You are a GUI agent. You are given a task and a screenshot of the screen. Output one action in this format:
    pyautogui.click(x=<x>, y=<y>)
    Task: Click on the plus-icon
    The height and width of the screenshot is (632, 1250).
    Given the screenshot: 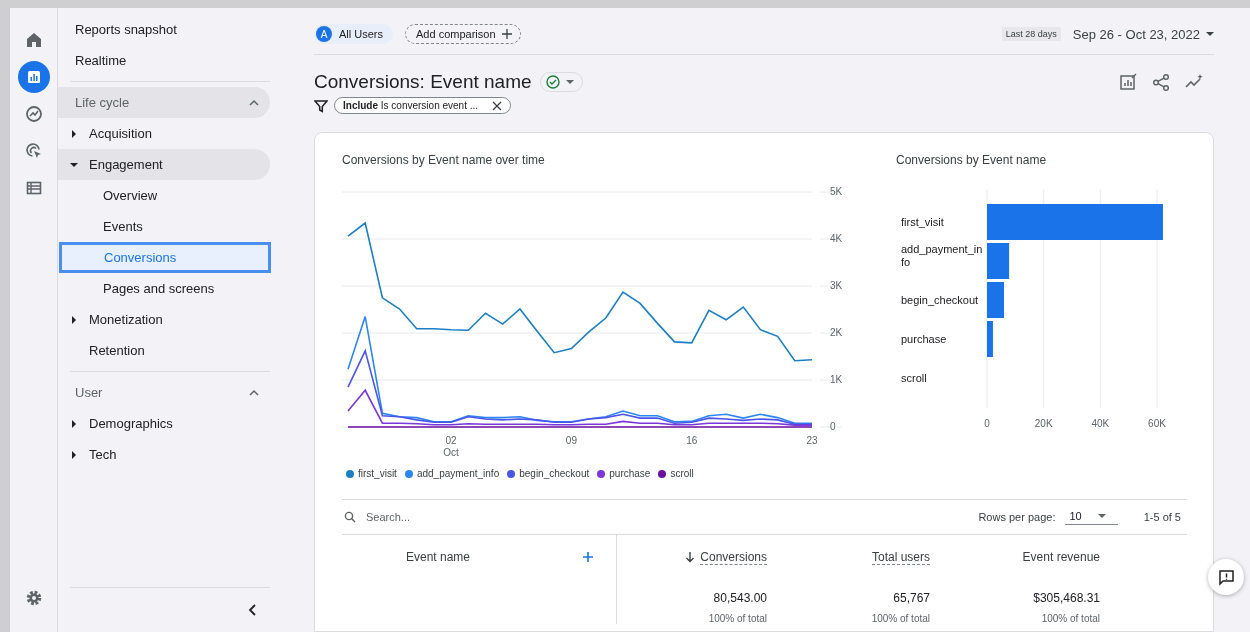 What is the action you would take?
    pyautogui.click(x=506, y=34)
    